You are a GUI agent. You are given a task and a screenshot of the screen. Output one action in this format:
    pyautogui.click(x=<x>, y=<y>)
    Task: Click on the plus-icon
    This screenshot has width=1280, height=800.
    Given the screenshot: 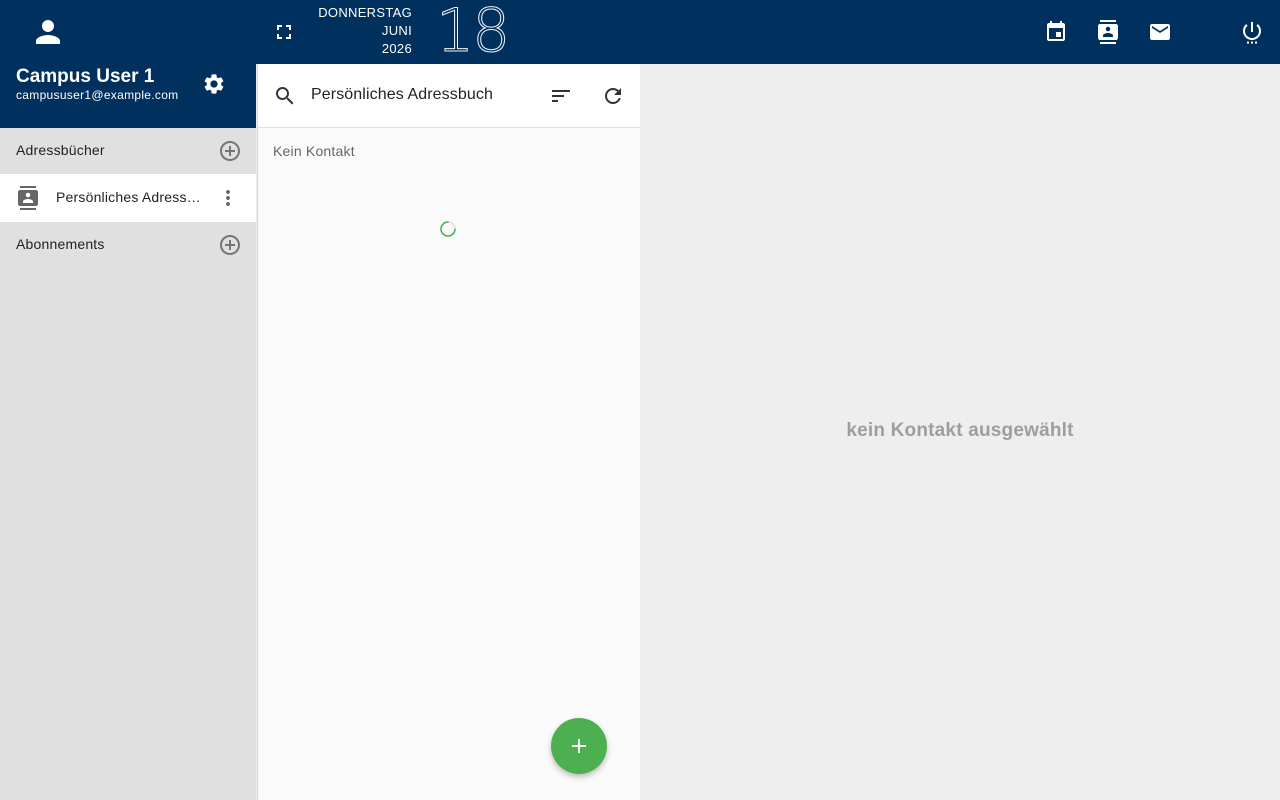 What is the action you would take?
    pyautogui.click(x=579, y=746)
    